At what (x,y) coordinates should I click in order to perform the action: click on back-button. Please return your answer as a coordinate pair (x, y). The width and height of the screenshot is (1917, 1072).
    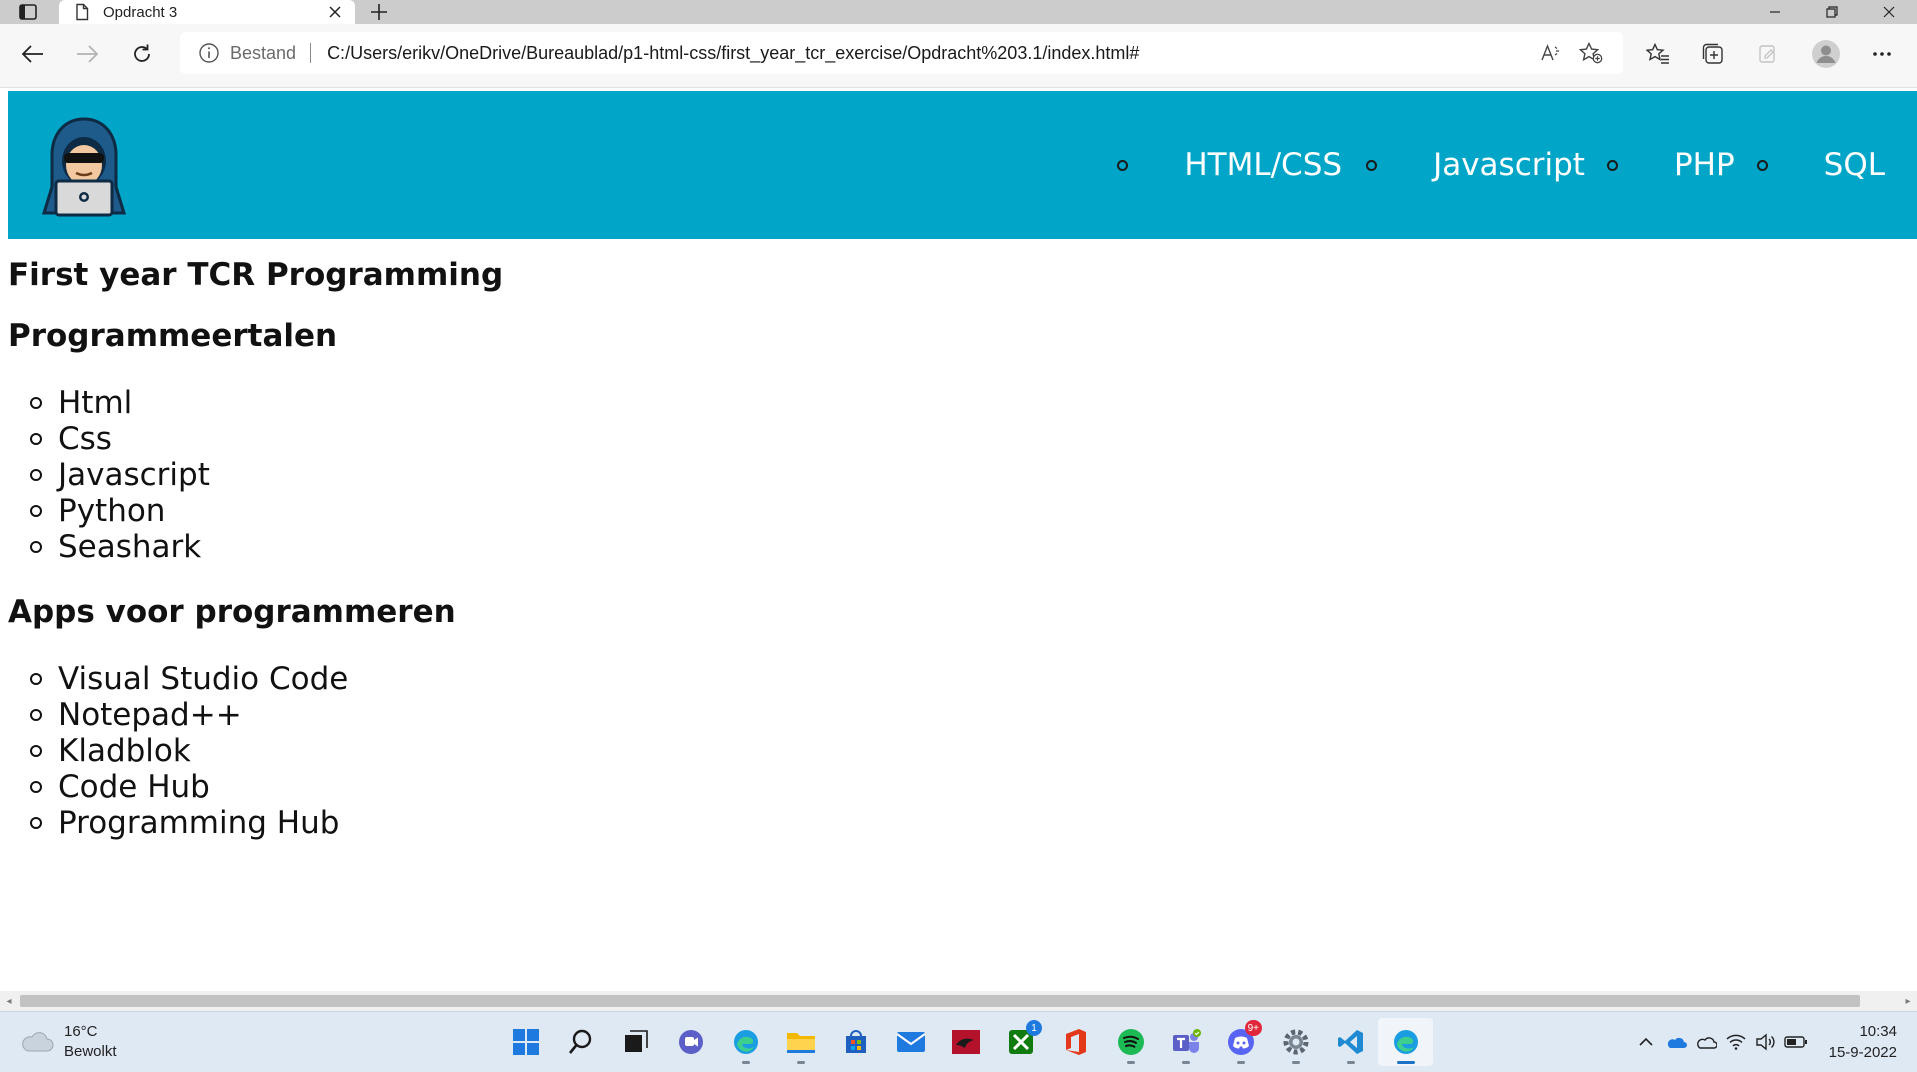
    Looking at the image, I should click on (33, 54).